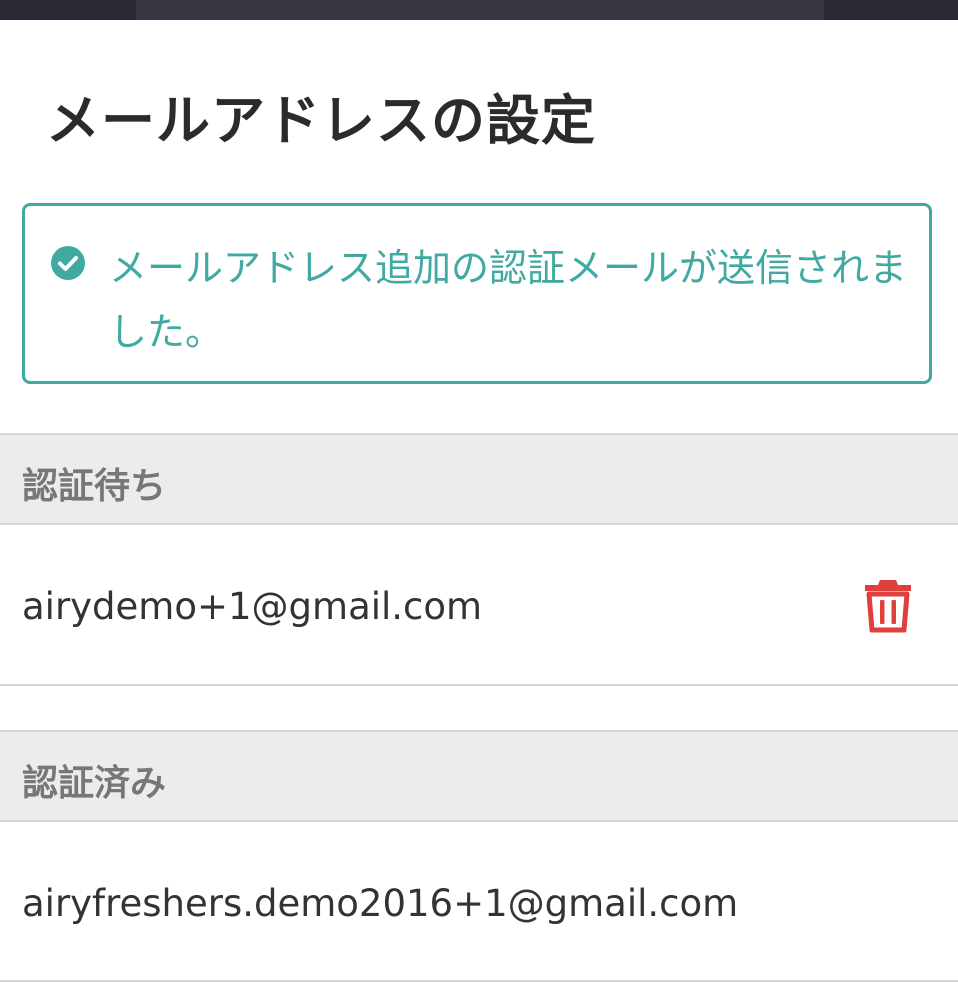 This screenshot has height=1004, width=958. I want to click on section-header-label: 認証済み, so click(94, 783).